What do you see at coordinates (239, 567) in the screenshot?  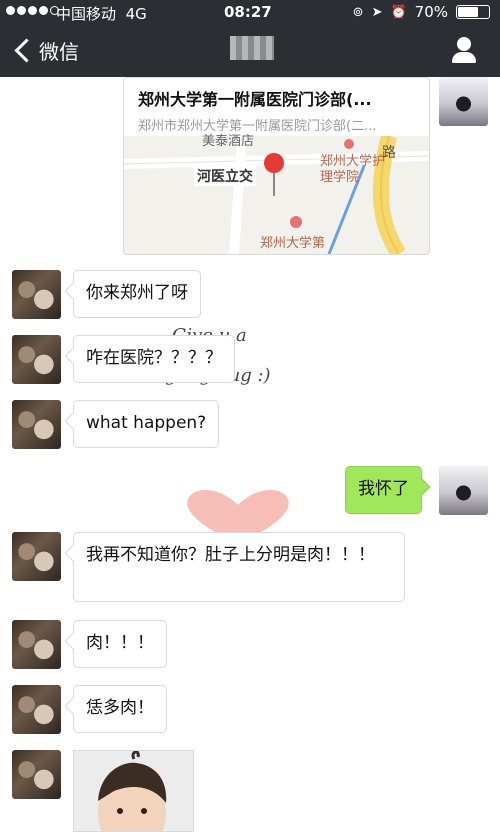 I see `message-bubble: 我再不知道你？肚子上分明是肉！！！` at bounding box center [239, 567].